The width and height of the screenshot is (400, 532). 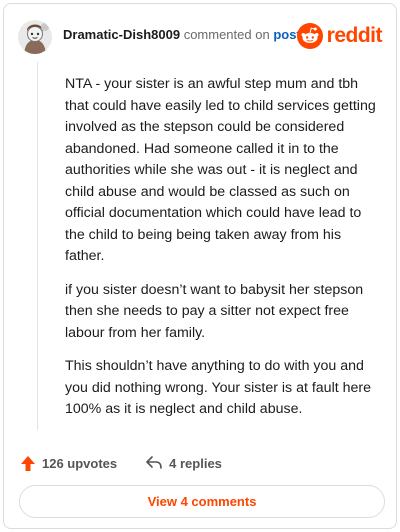 I want to click on replies-button: 4 replies, so click(x=183, y=463).